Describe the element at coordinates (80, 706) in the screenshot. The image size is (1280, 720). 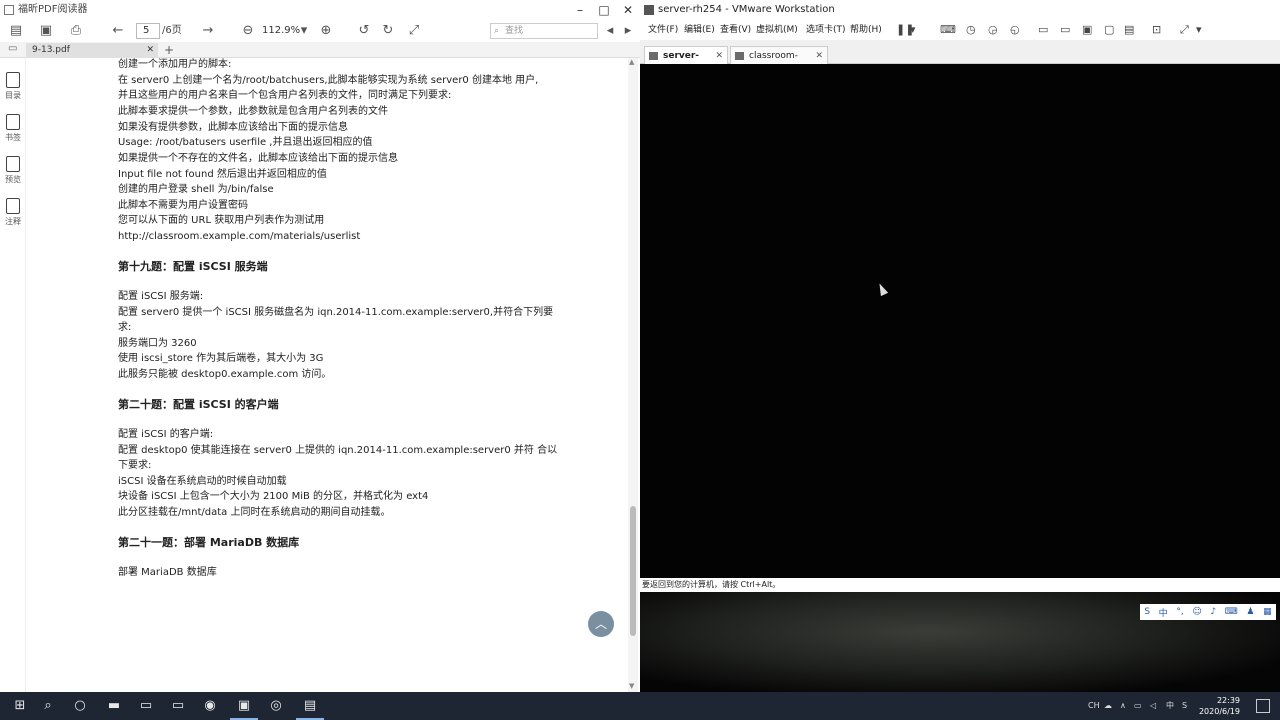
I see `task-view-icon: ○` at that location.